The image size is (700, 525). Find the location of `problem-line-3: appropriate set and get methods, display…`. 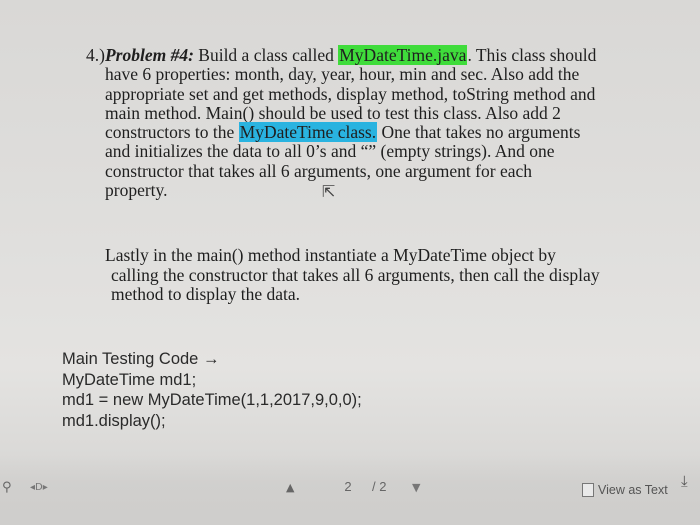

problem-line-3: appropriate set and get methods, display… is located at coordinates (350, 93).